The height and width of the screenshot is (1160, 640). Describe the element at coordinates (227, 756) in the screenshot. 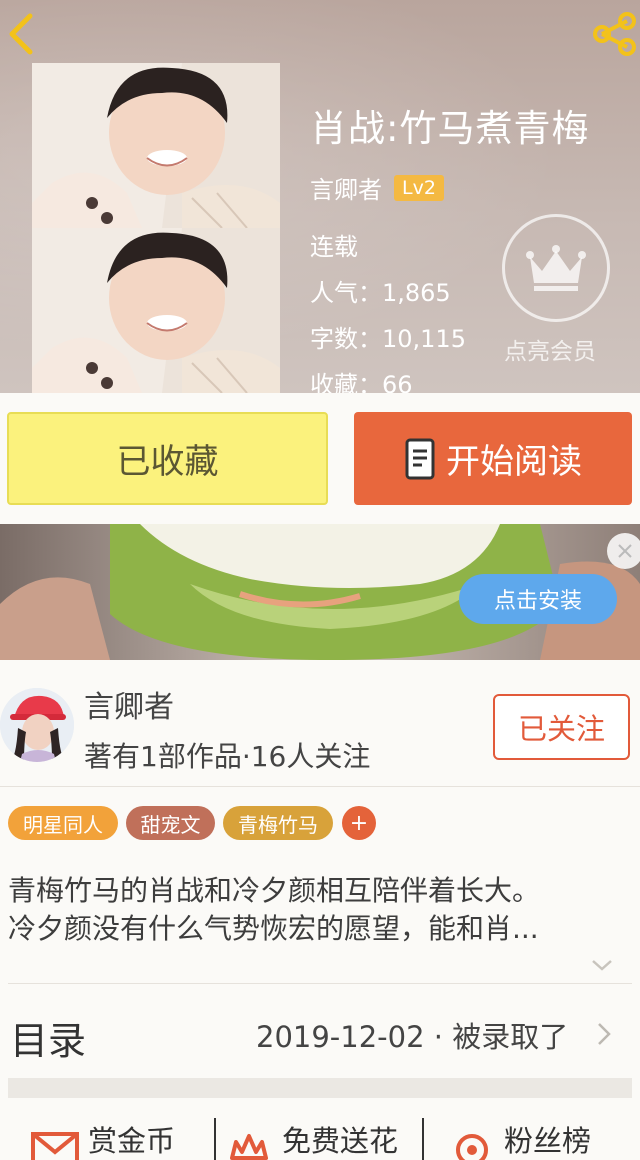

I see `author-card-stats: 著有1部作品·16人关注` at that location.